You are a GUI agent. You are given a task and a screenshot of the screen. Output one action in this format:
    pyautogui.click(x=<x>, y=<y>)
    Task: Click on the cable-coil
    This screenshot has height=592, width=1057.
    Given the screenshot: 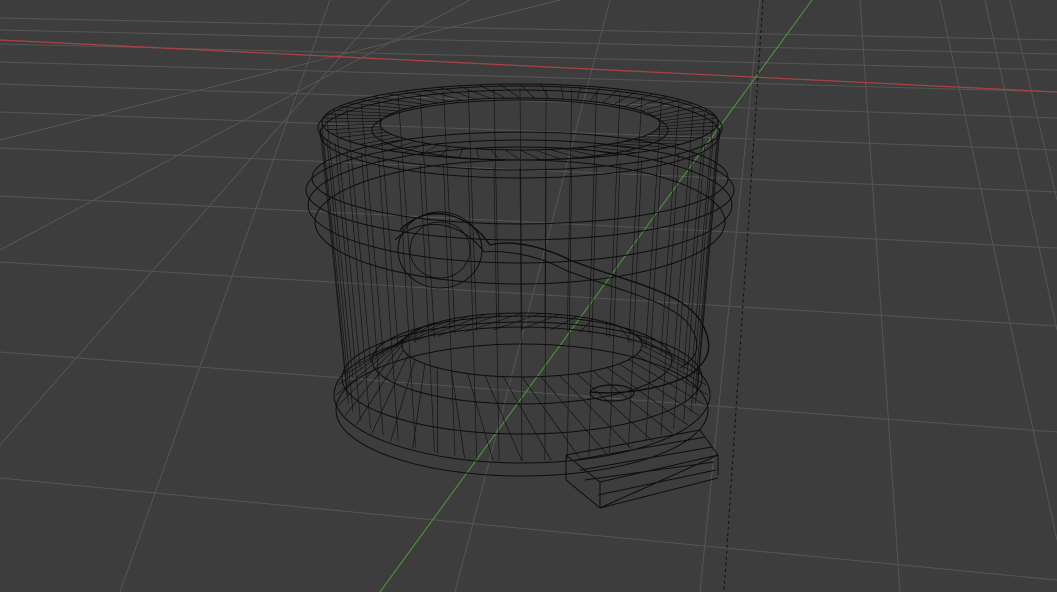 What is the action you would take?
    pyautogui.click(x=440, y=250)
    